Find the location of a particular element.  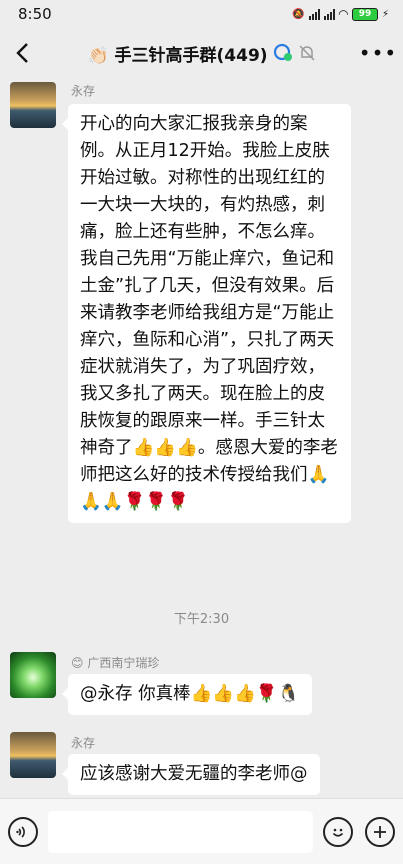

more-button: ••• is located at coordinates (378, 53).